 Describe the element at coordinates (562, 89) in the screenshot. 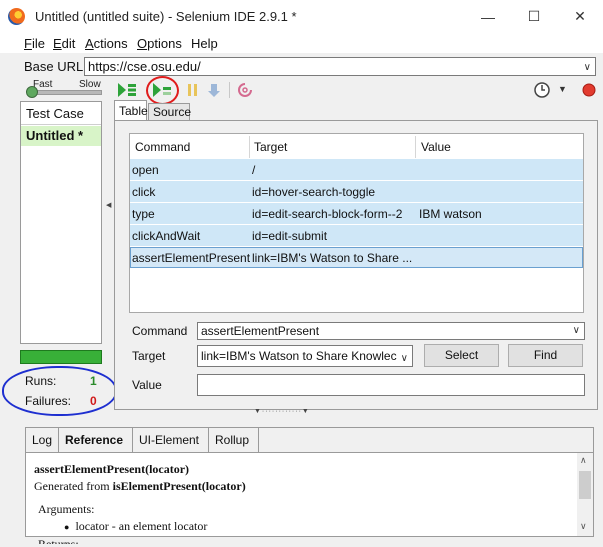

I see `schedule-dropdown-icon: ▼` at that location.